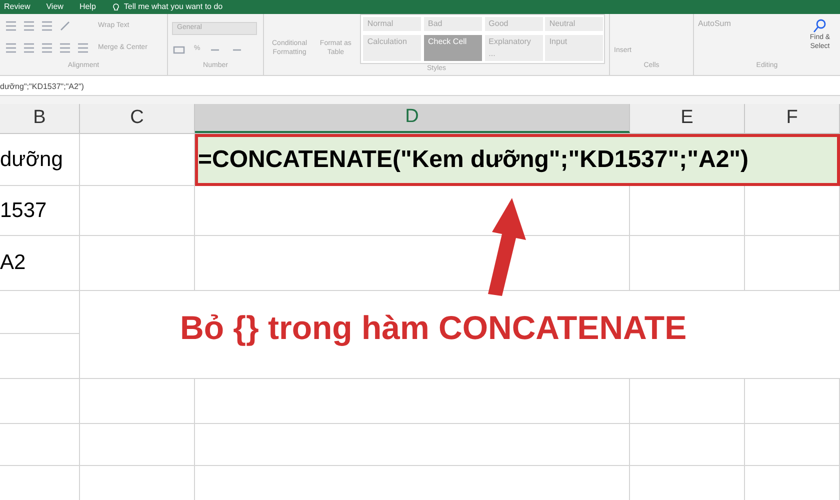  Describe the element at coordinates (792, 118) in the screenshot. I see `column-header: F` at that location.